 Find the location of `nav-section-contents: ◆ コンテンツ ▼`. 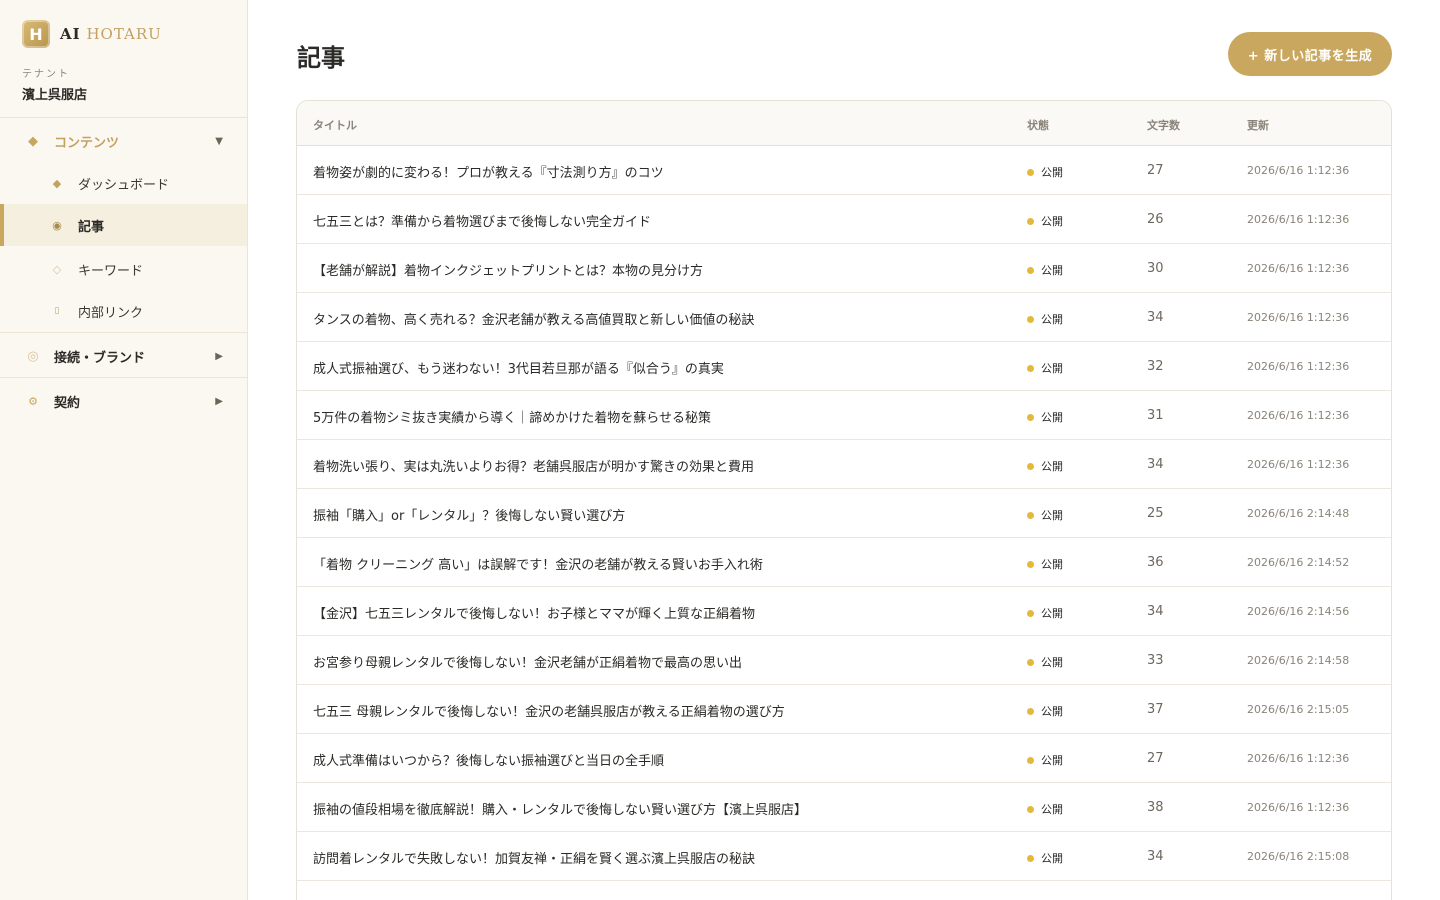

nav-section-contents: ◆ コンテンツ ▼ is located at coordinates (123, 141).